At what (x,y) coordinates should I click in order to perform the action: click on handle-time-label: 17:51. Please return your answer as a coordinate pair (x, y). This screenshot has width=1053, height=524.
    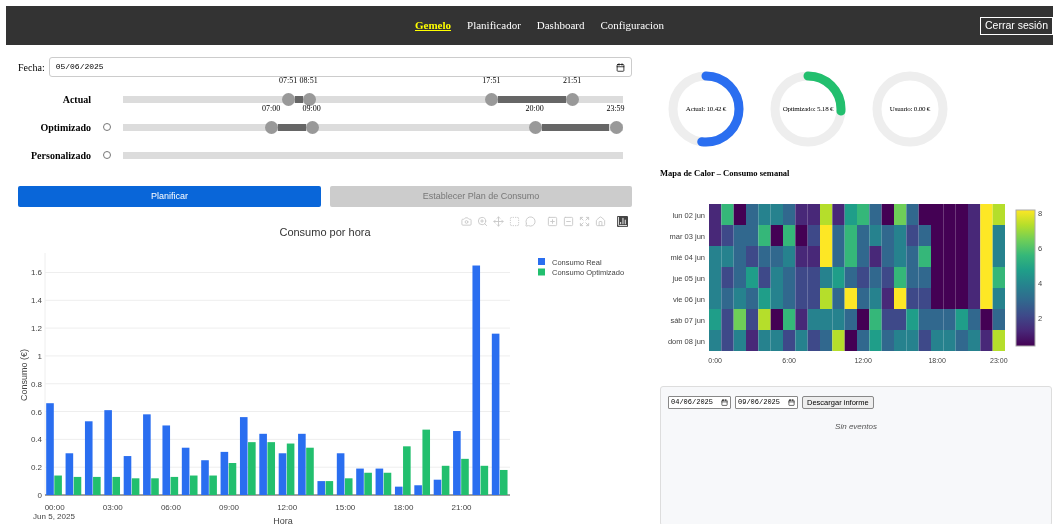
    Looking at the image, I should click on (491, 80).